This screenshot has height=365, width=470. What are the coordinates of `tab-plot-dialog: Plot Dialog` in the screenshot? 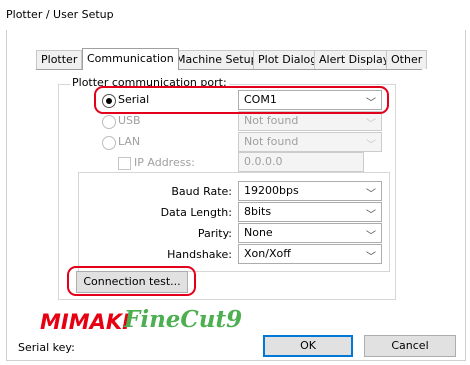 It's located at (288, 59).